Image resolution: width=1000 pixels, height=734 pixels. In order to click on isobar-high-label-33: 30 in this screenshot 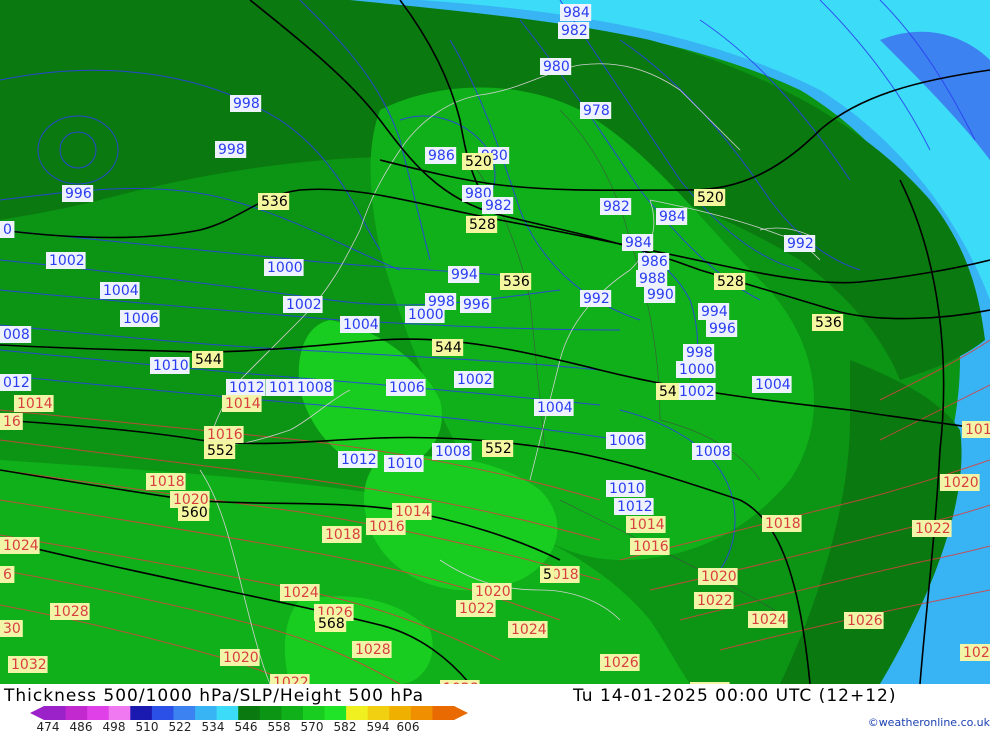, I will do `click(11, 628)`.